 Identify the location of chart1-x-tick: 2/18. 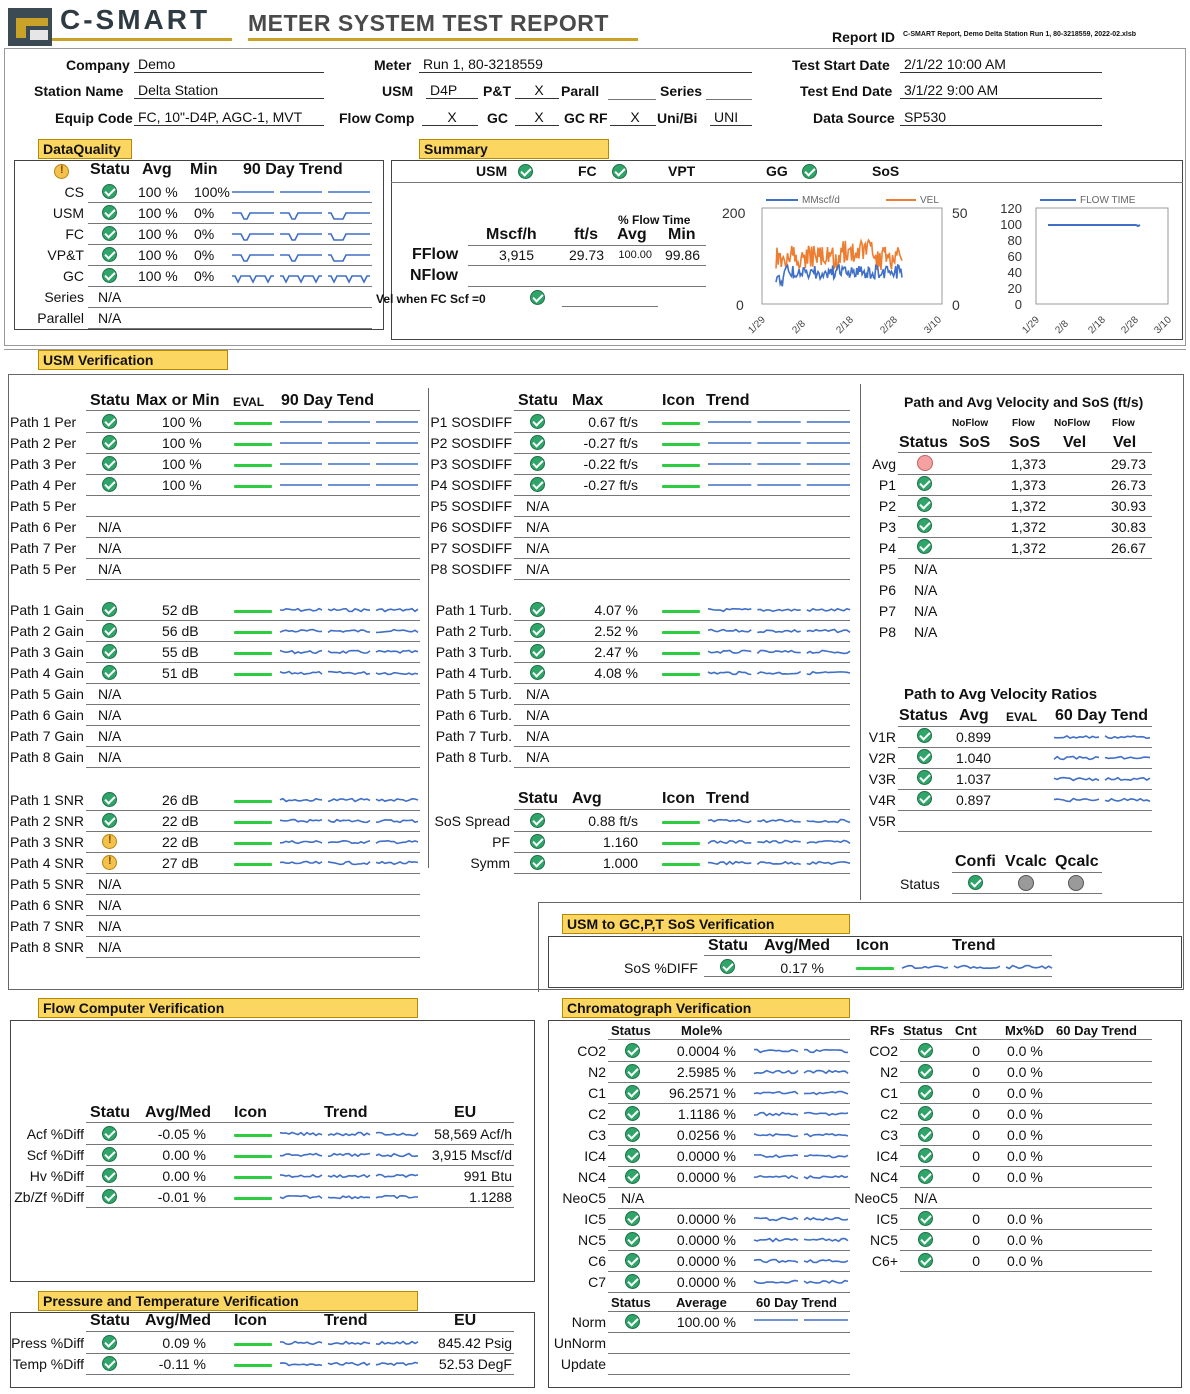
(845, 325).